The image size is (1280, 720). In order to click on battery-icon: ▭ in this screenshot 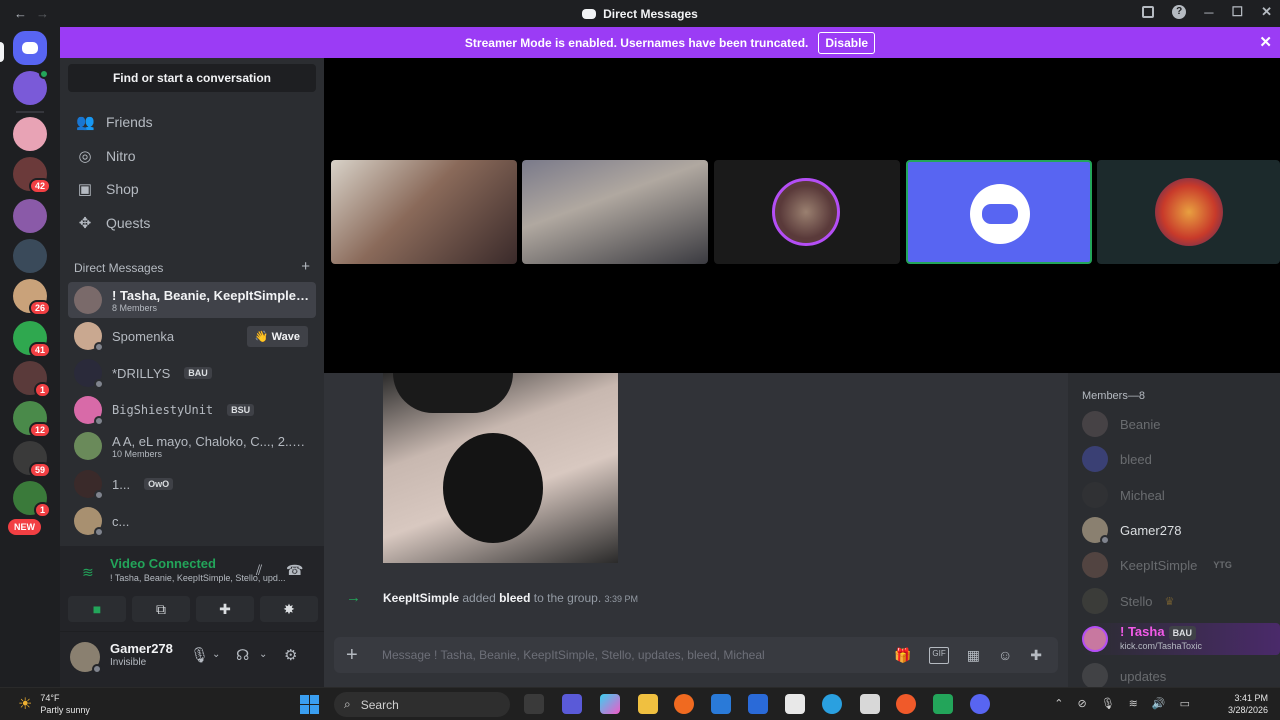, I will do `click(1185, 703)`.